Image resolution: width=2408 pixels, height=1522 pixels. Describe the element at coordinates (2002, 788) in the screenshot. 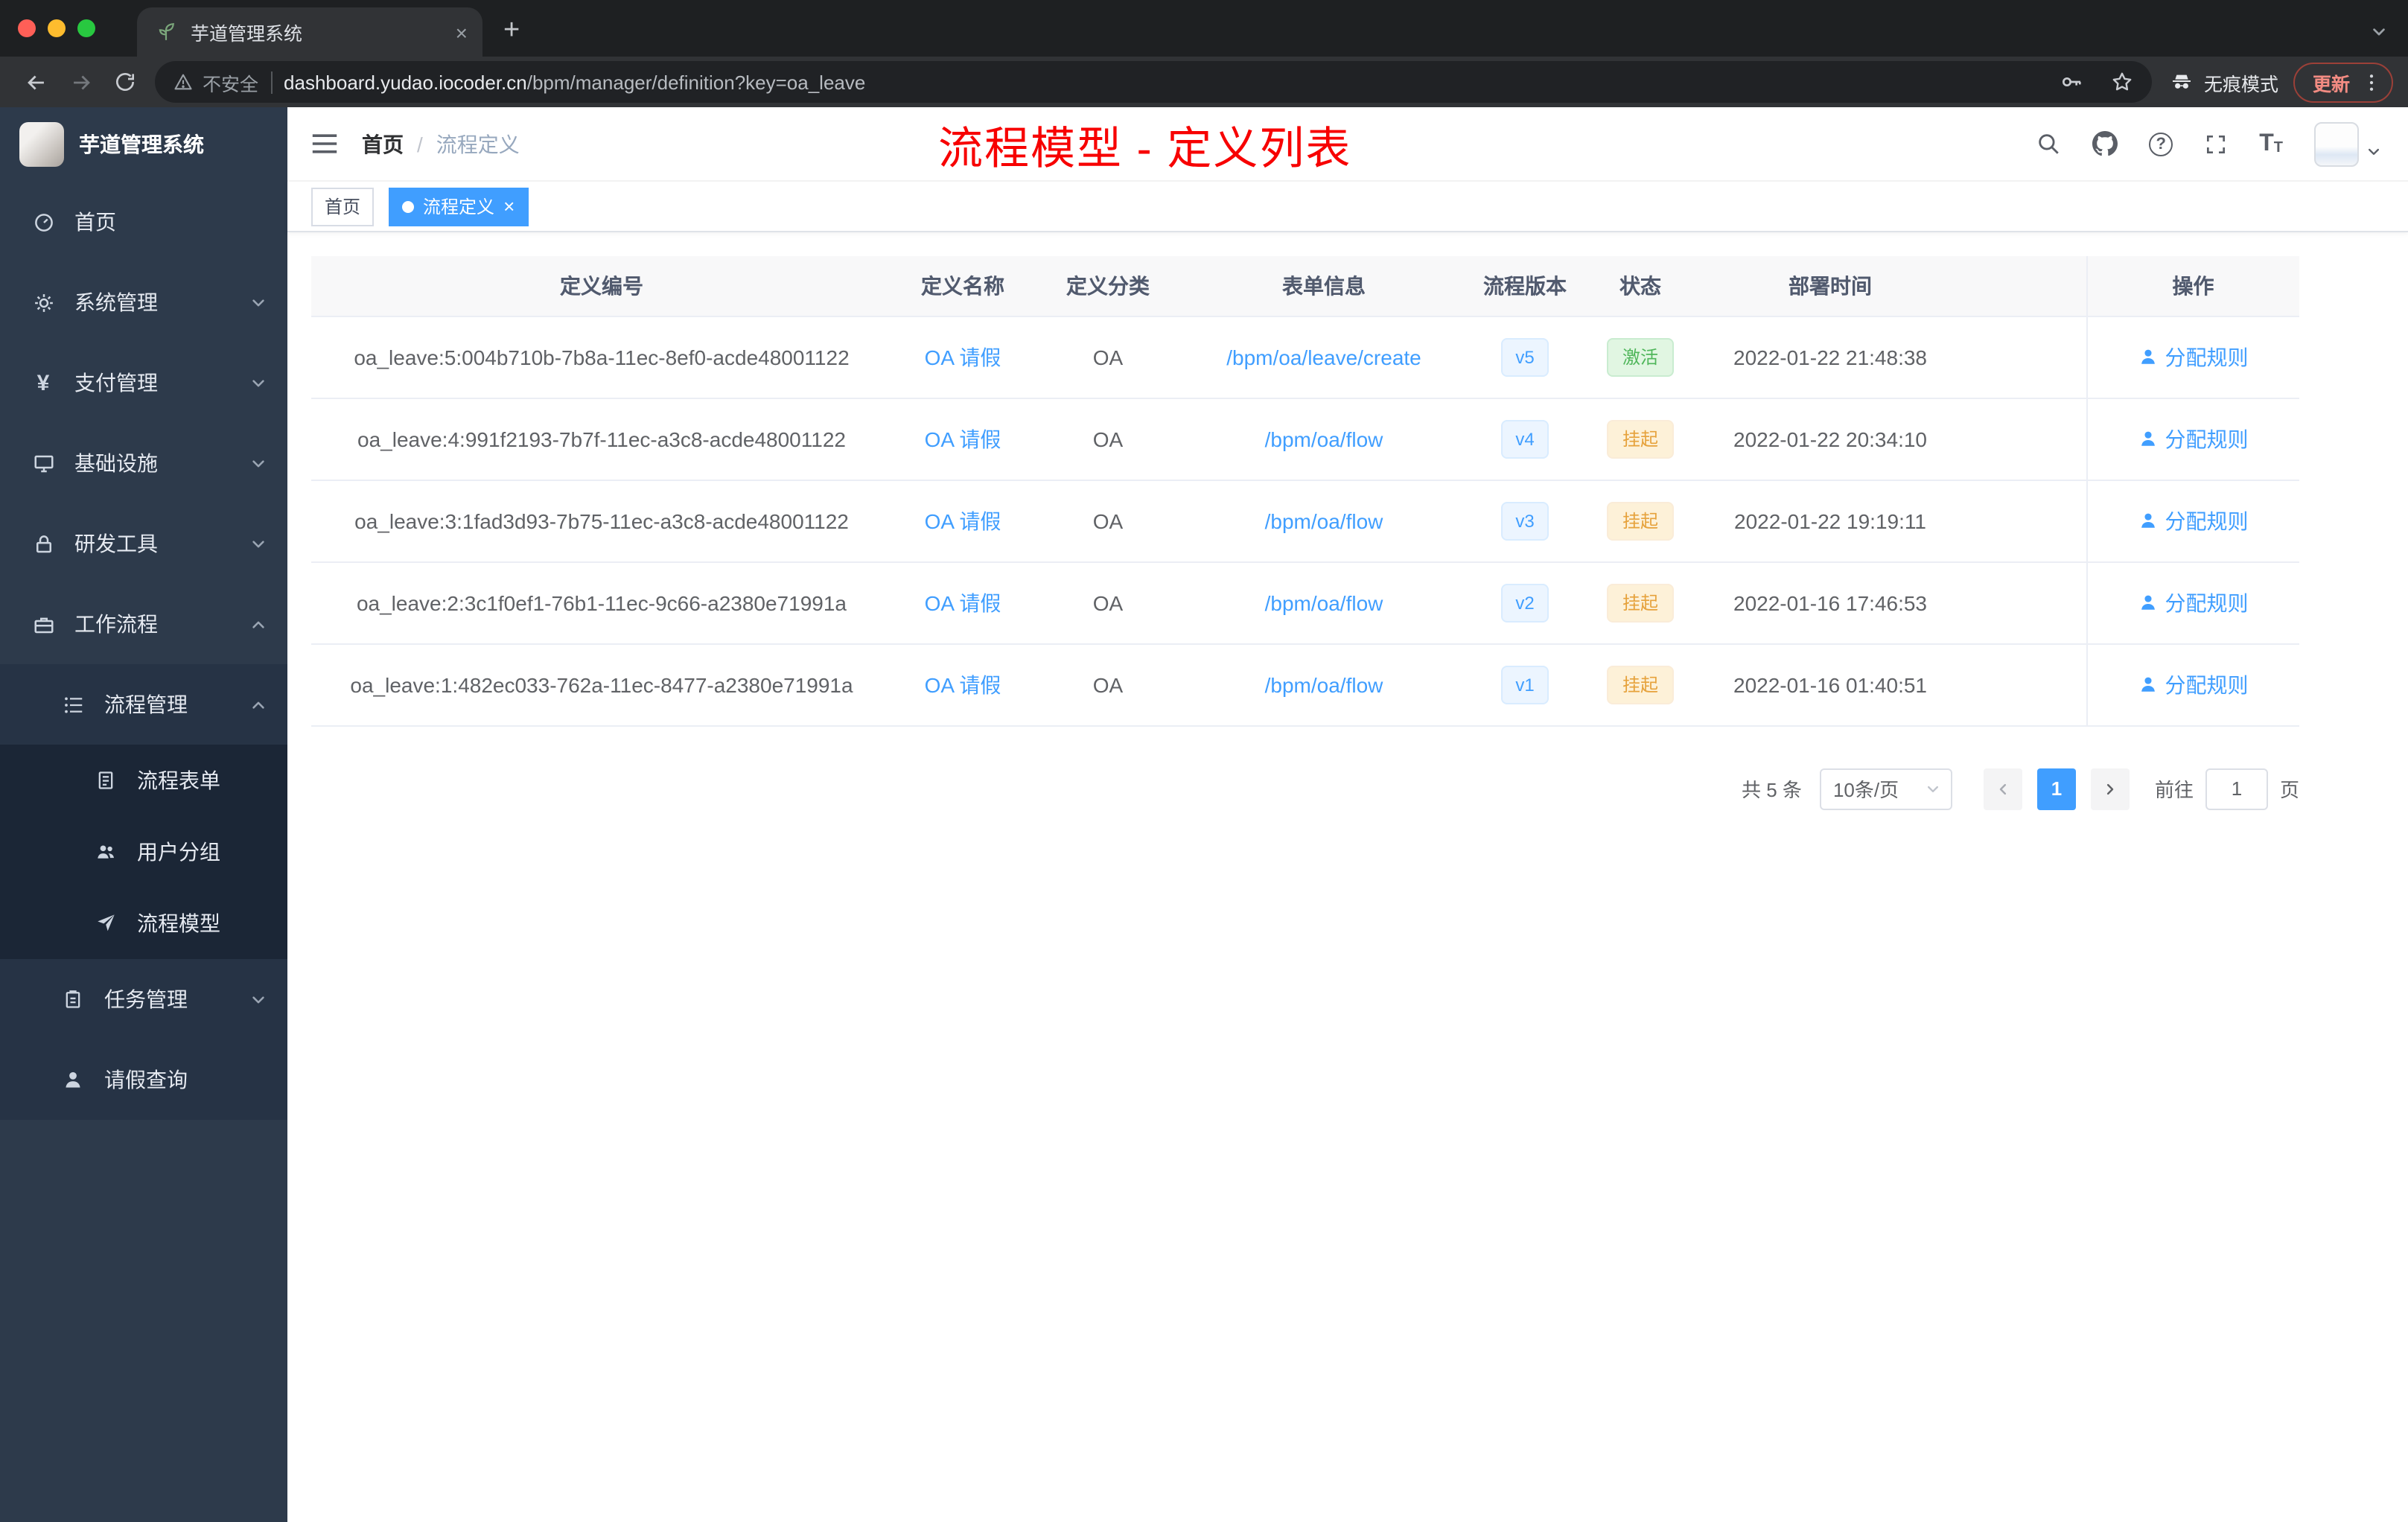

I see `prev-page-button` at that location.